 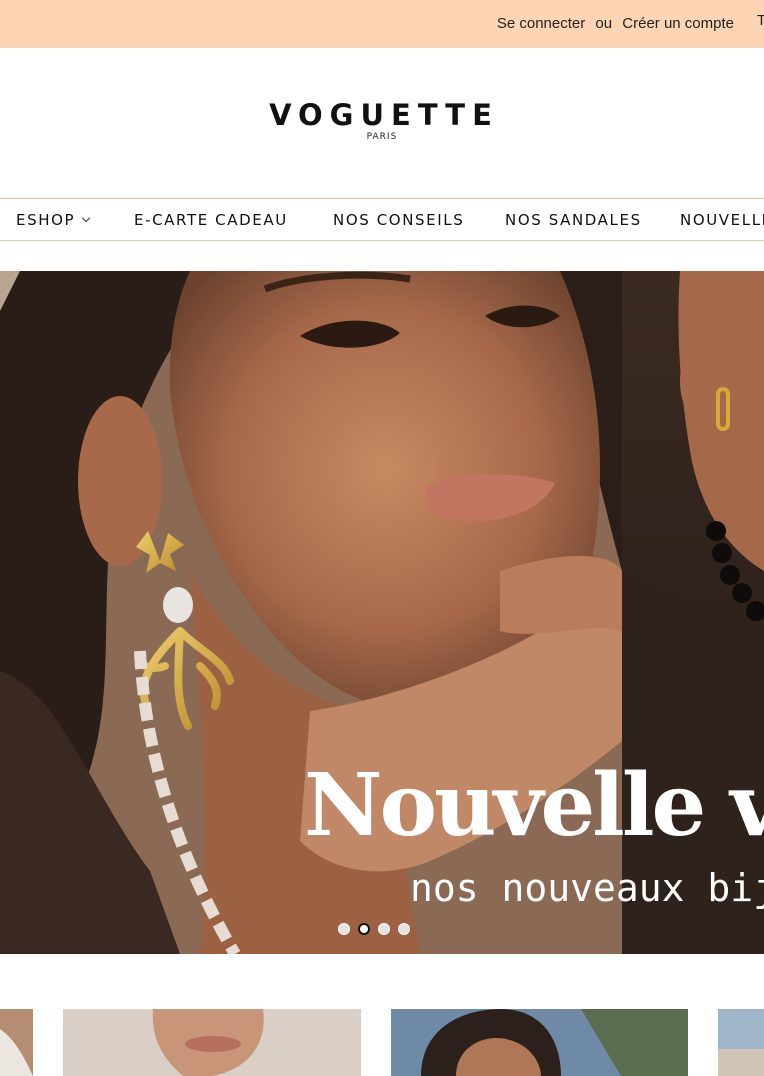 I want to click on or-separator: ou, so click(x=604, y=23).